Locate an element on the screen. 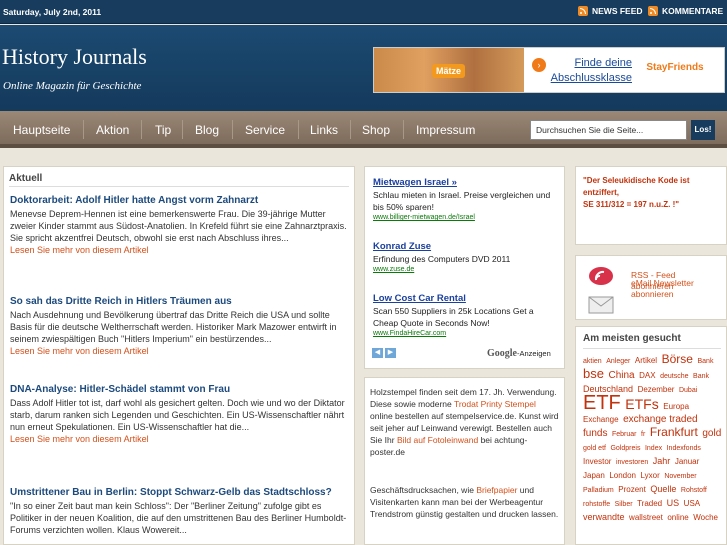  tag-link: Lyxor is located at coordinates (650, 475).